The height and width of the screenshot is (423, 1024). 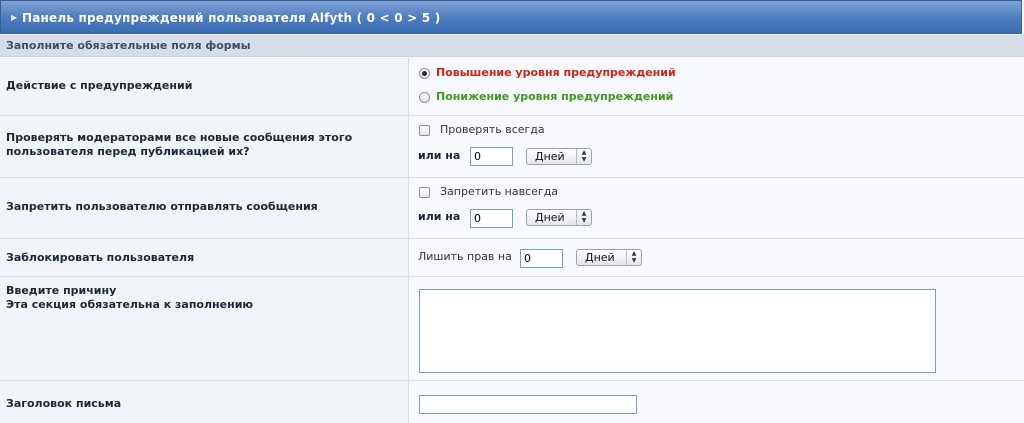 What do you see at coordinates (512, 46) in the screenshot?
I see `form-subheader: Заполните обязательные поля формы` at bounding box center [512, 46].